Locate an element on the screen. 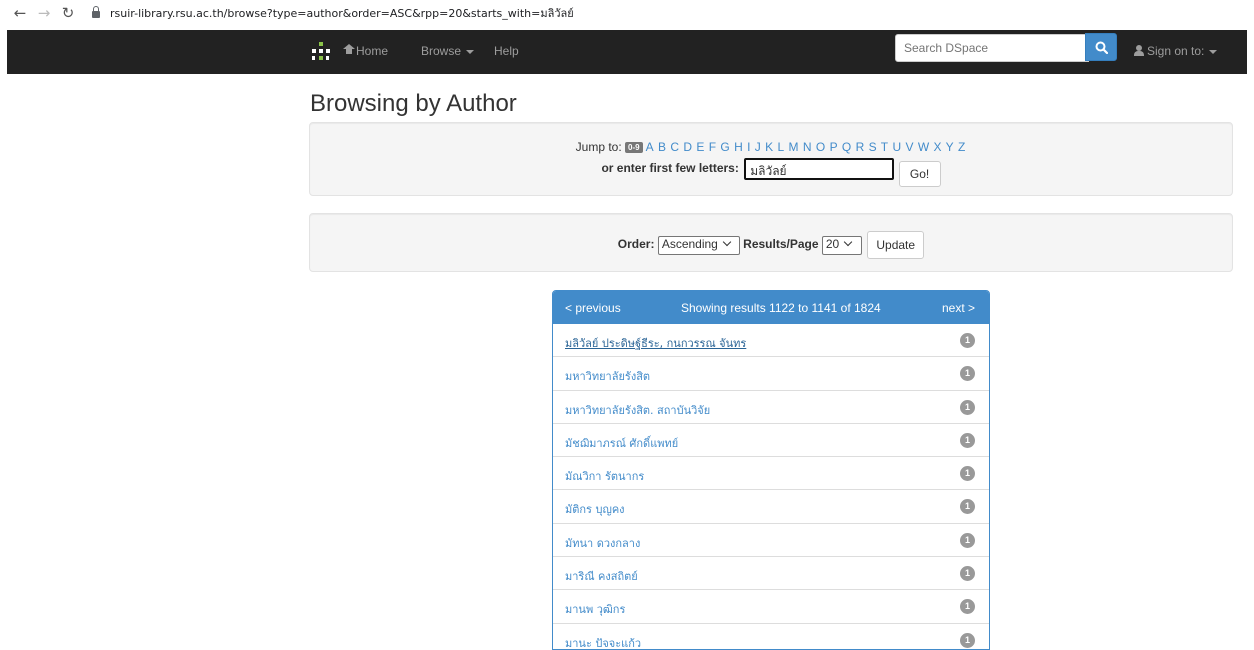 Image resolution: width=1254 pixels, height=650 pixels. jump-letter-w: W is located at coordinates (923, 147).